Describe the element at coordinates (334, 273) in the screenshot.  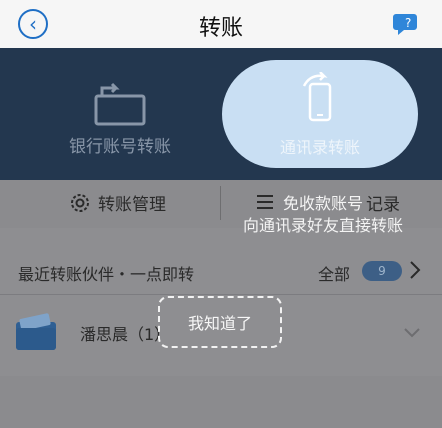
I see `all-partners-link: 全部` at that location.